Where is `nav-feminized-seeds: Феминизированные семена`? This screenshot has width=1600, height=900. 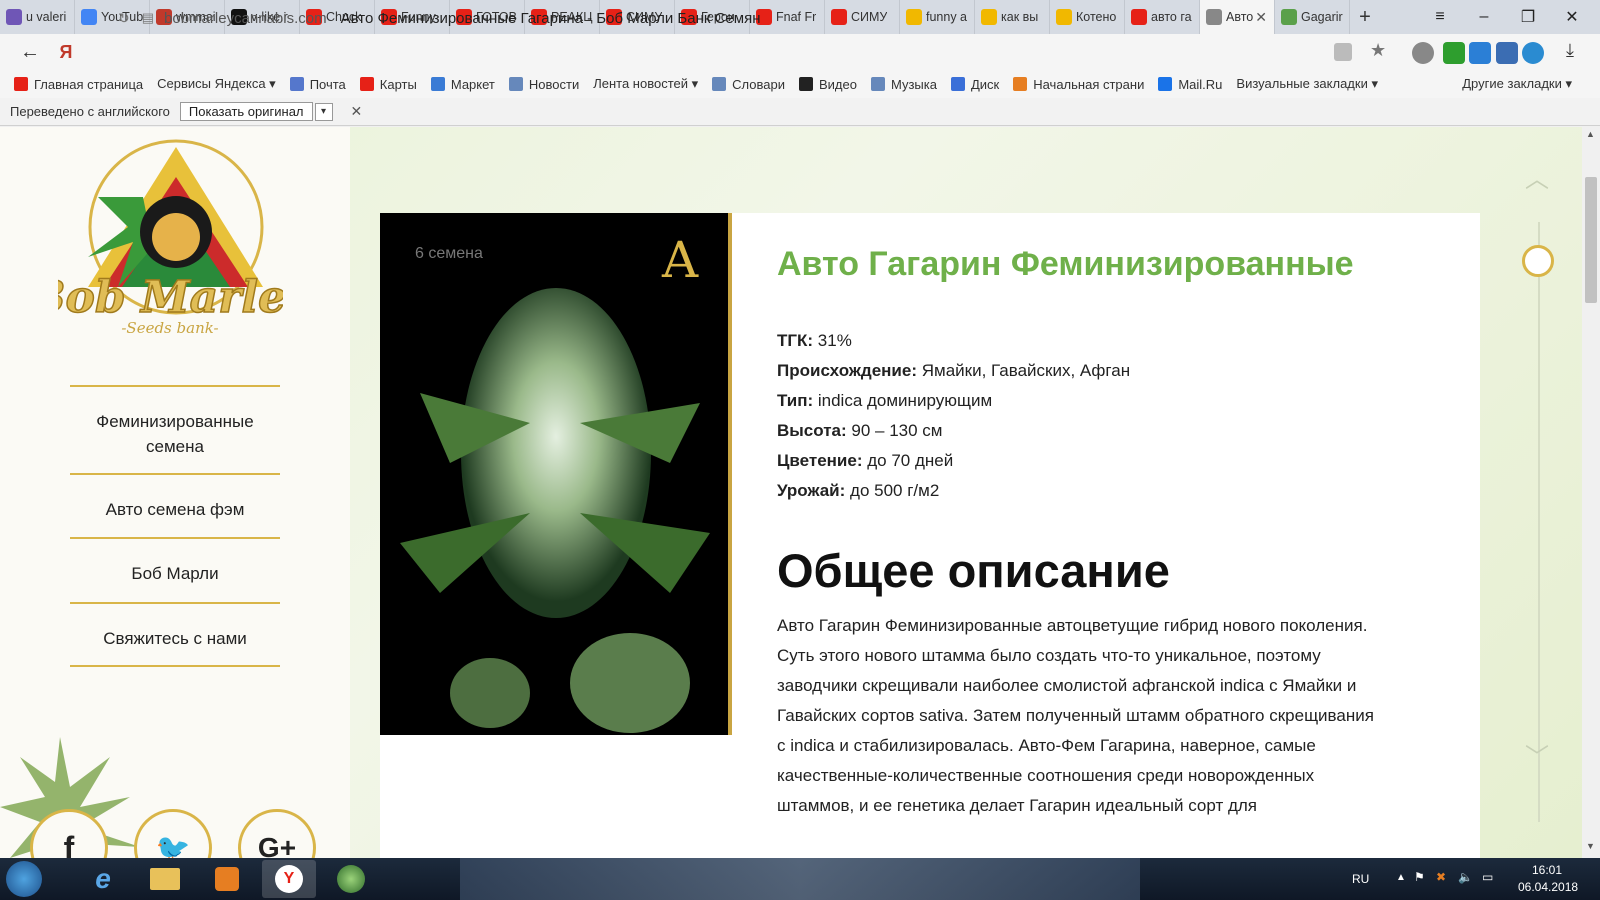 nav-feminized-seeds: Феминизированные семена is located at coordinates (175, 434).